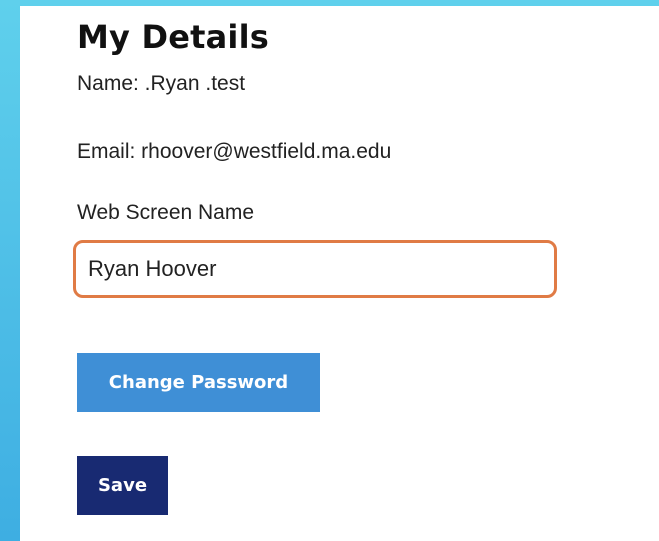 The width and height of the screenshot is (659, 541). Describe the element at coordinates (173, 37) in the screenshot. I see `page-title: My Details` at that location.